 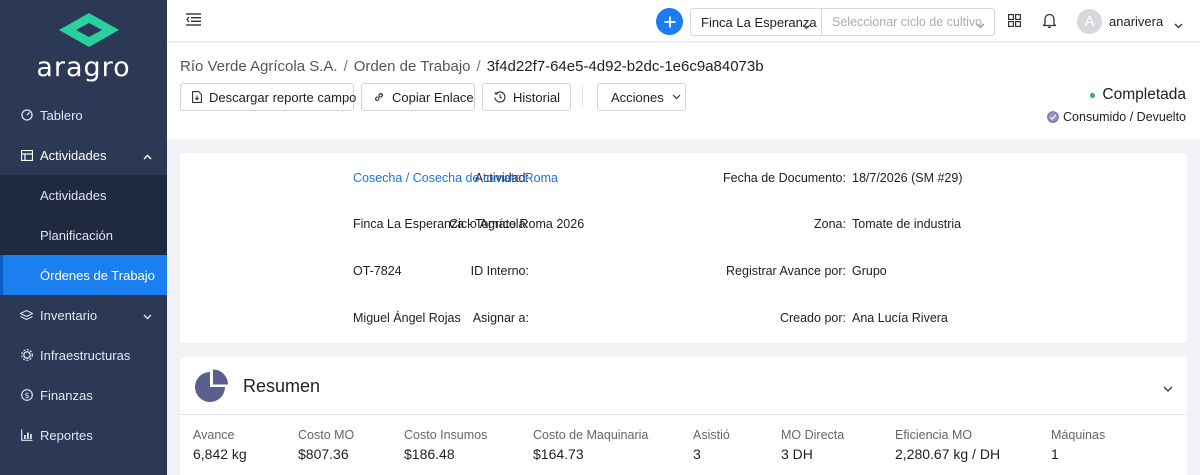 I want to click on document-date-label: Fecha de Documento:, so click(x=784, y=178).